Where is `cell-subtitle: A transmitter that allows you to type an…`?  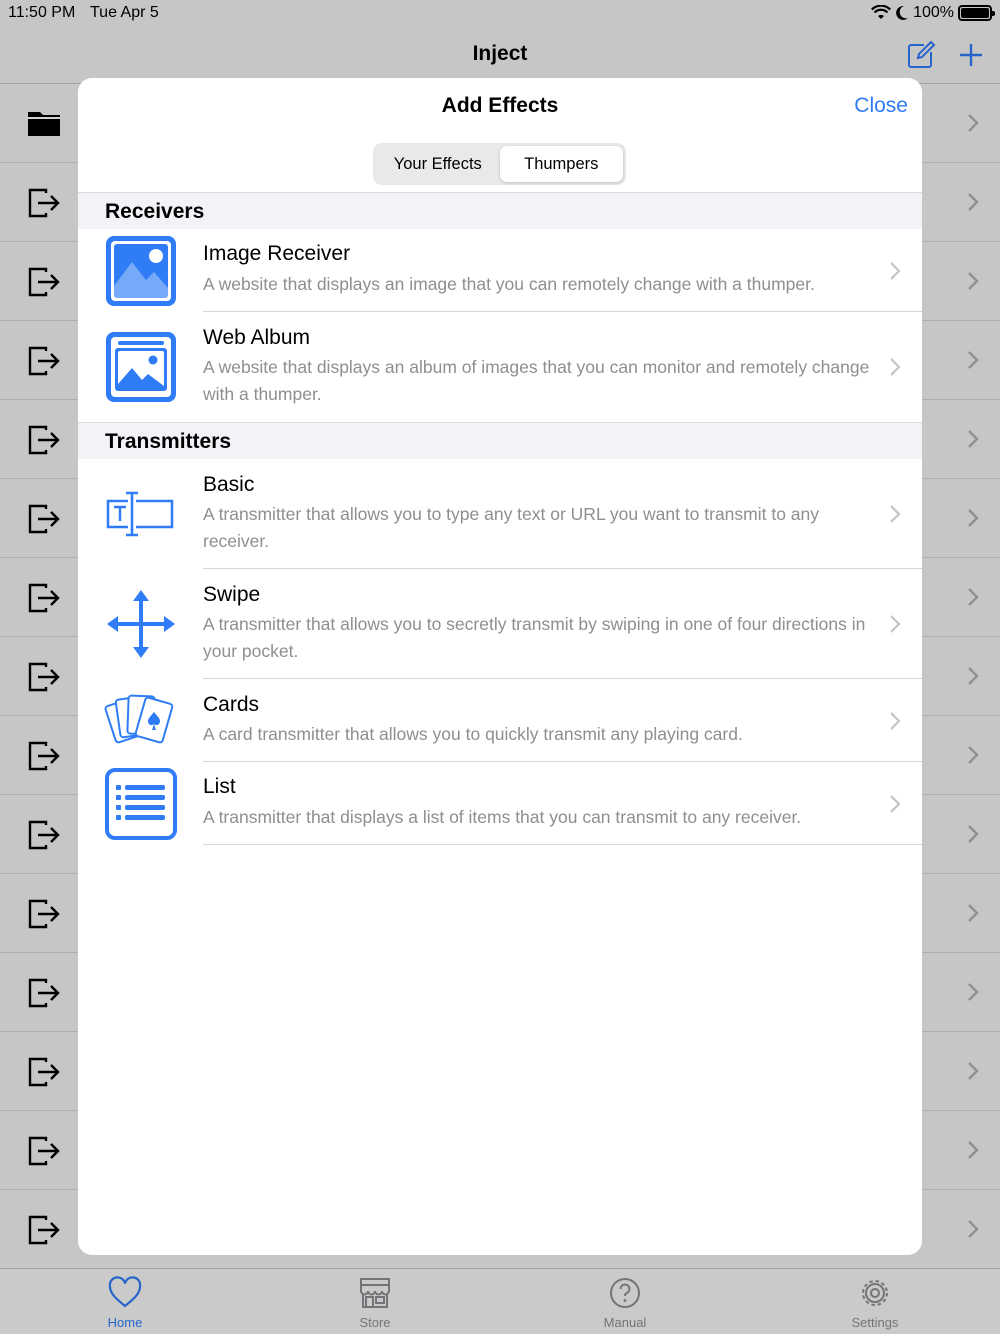
cell-subtitle: A transmitter that allows you to type an… is located at coordinates (511, 527).